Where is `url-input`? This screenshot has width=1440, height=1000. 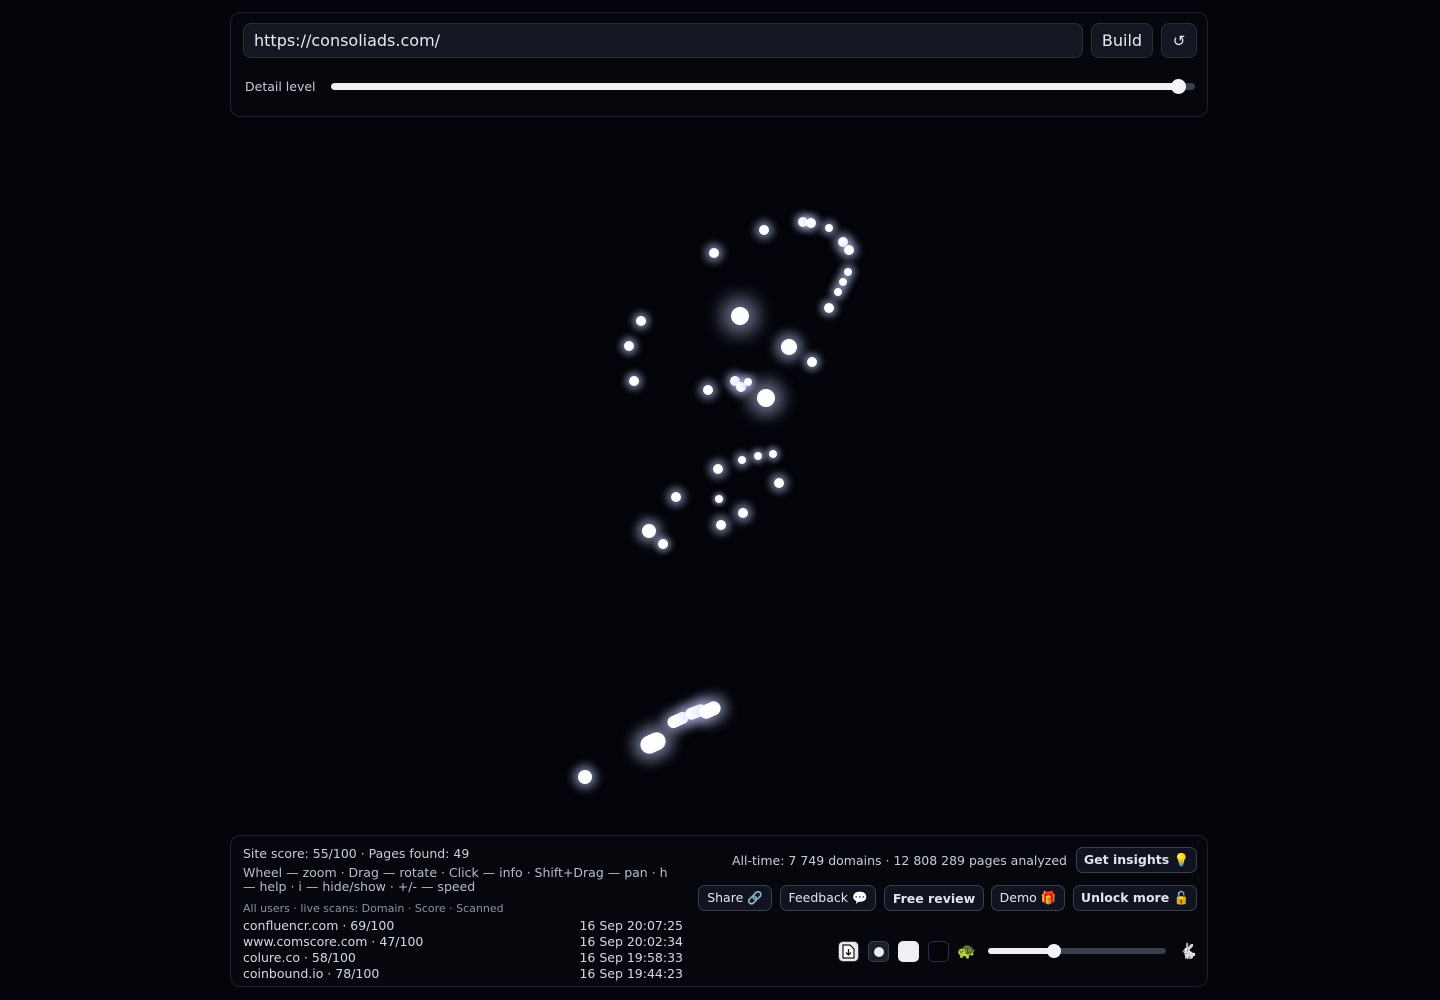
url-input is located at coordinates (663, 40).